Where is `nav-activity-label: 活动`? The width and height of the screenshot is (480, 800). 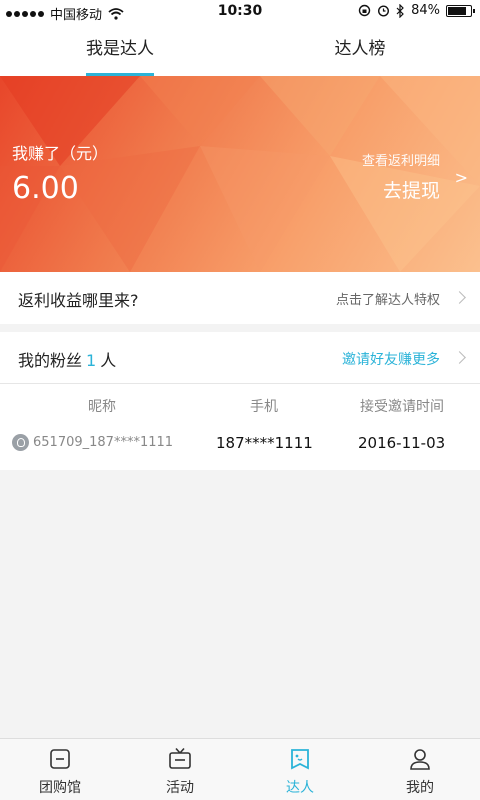
nav-activity-label: 活动 is located at coordinates (180, 788).